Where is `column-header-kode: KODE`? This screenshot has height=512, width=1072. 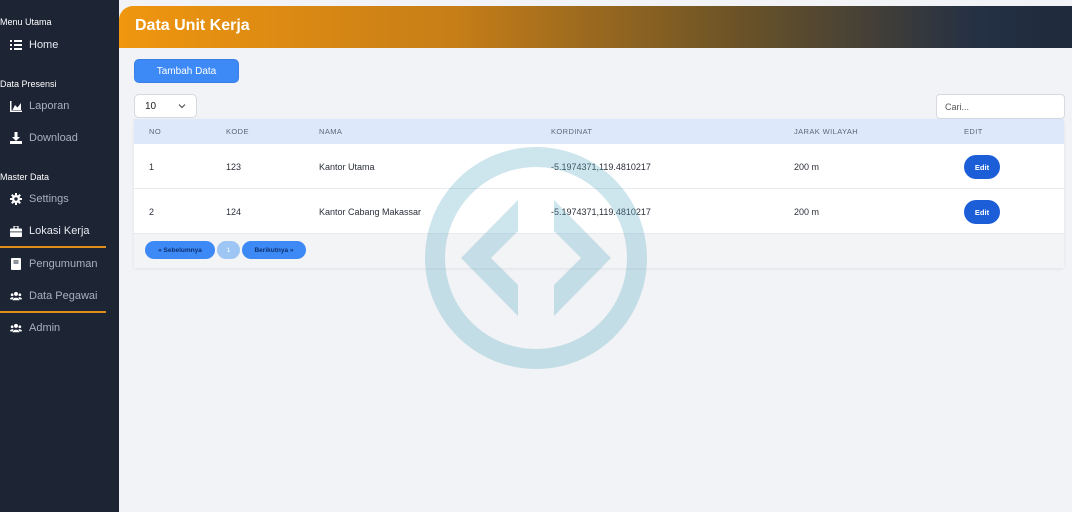 column-header-kode: KODE is located at coordinates (237, 131).